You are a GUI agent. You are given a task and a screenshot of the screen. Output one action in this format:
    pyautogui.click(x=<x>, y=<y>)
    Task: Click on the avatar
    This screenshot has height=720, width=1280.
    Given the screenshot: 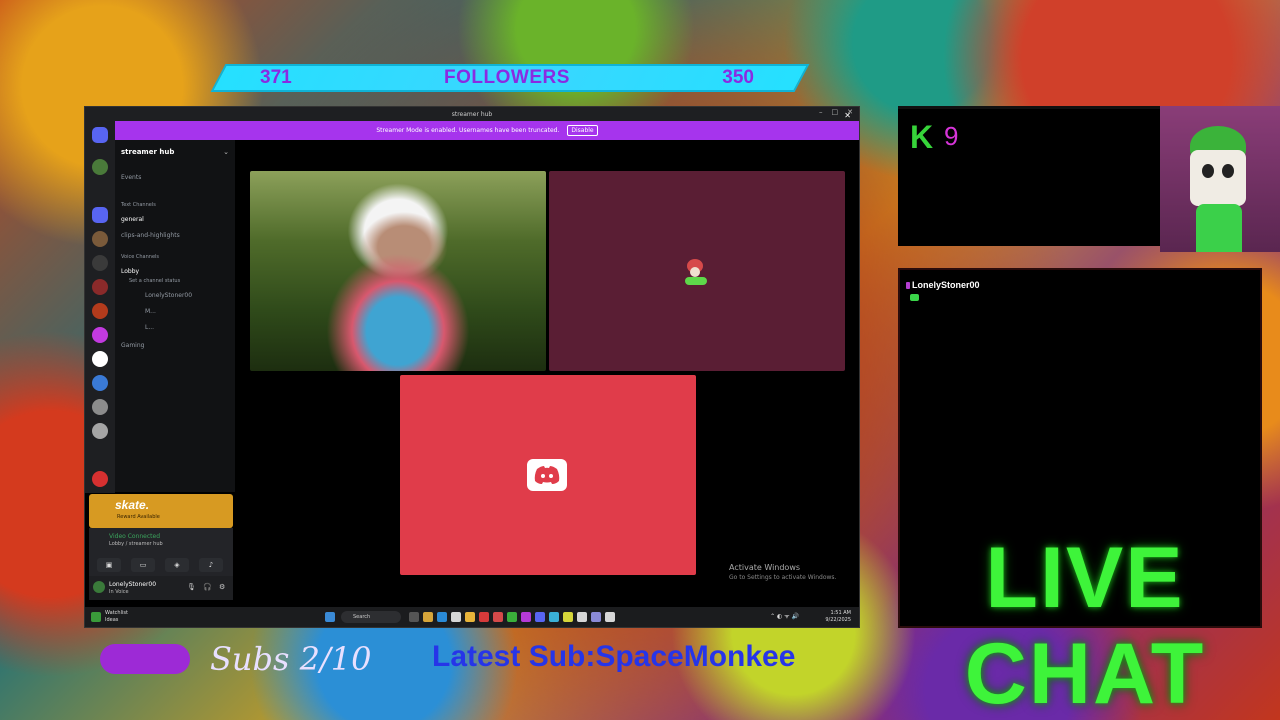 What is the action you would take?
    pyautogui.click(x=99, y=587)
    